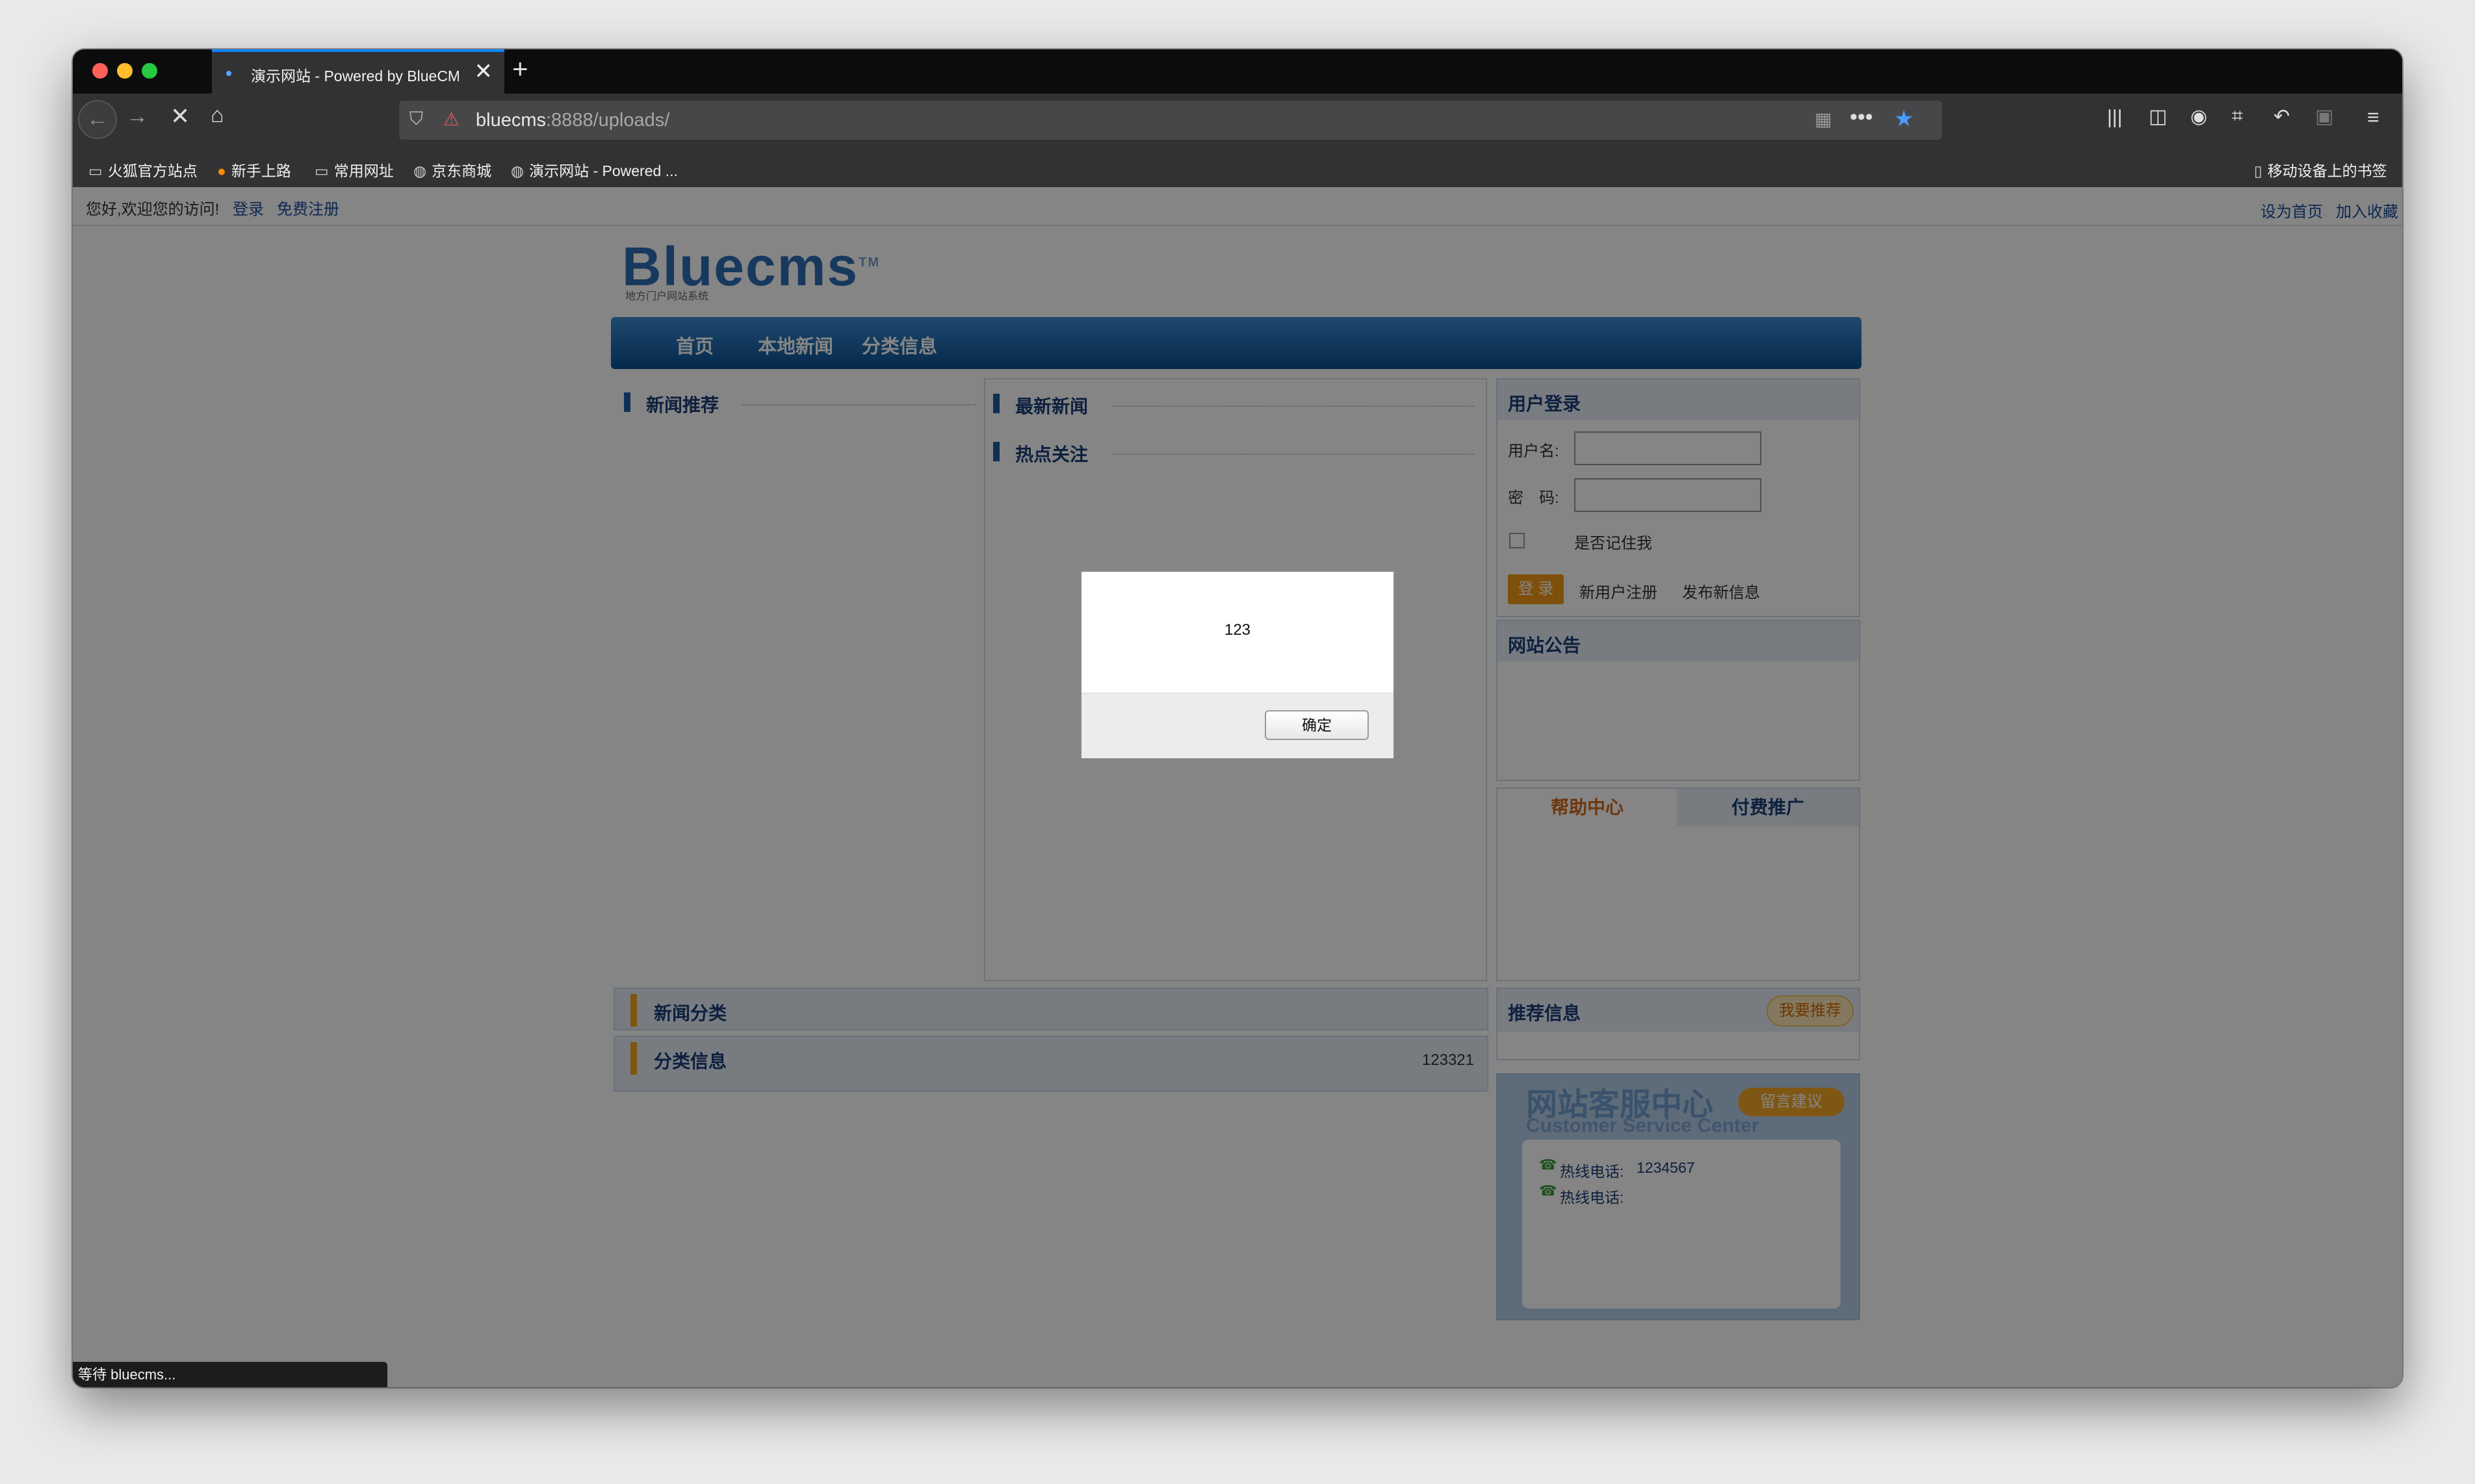  Describe the element at coordinates (1861, 118) in the screenshot. I see `page-actions-icon: •••` at that location.